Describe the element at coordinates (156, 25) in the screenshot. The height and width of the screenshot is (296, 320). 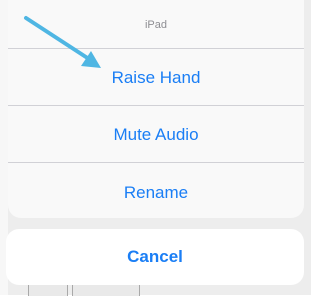
I see `action-sheet-title: iPad` at that location.